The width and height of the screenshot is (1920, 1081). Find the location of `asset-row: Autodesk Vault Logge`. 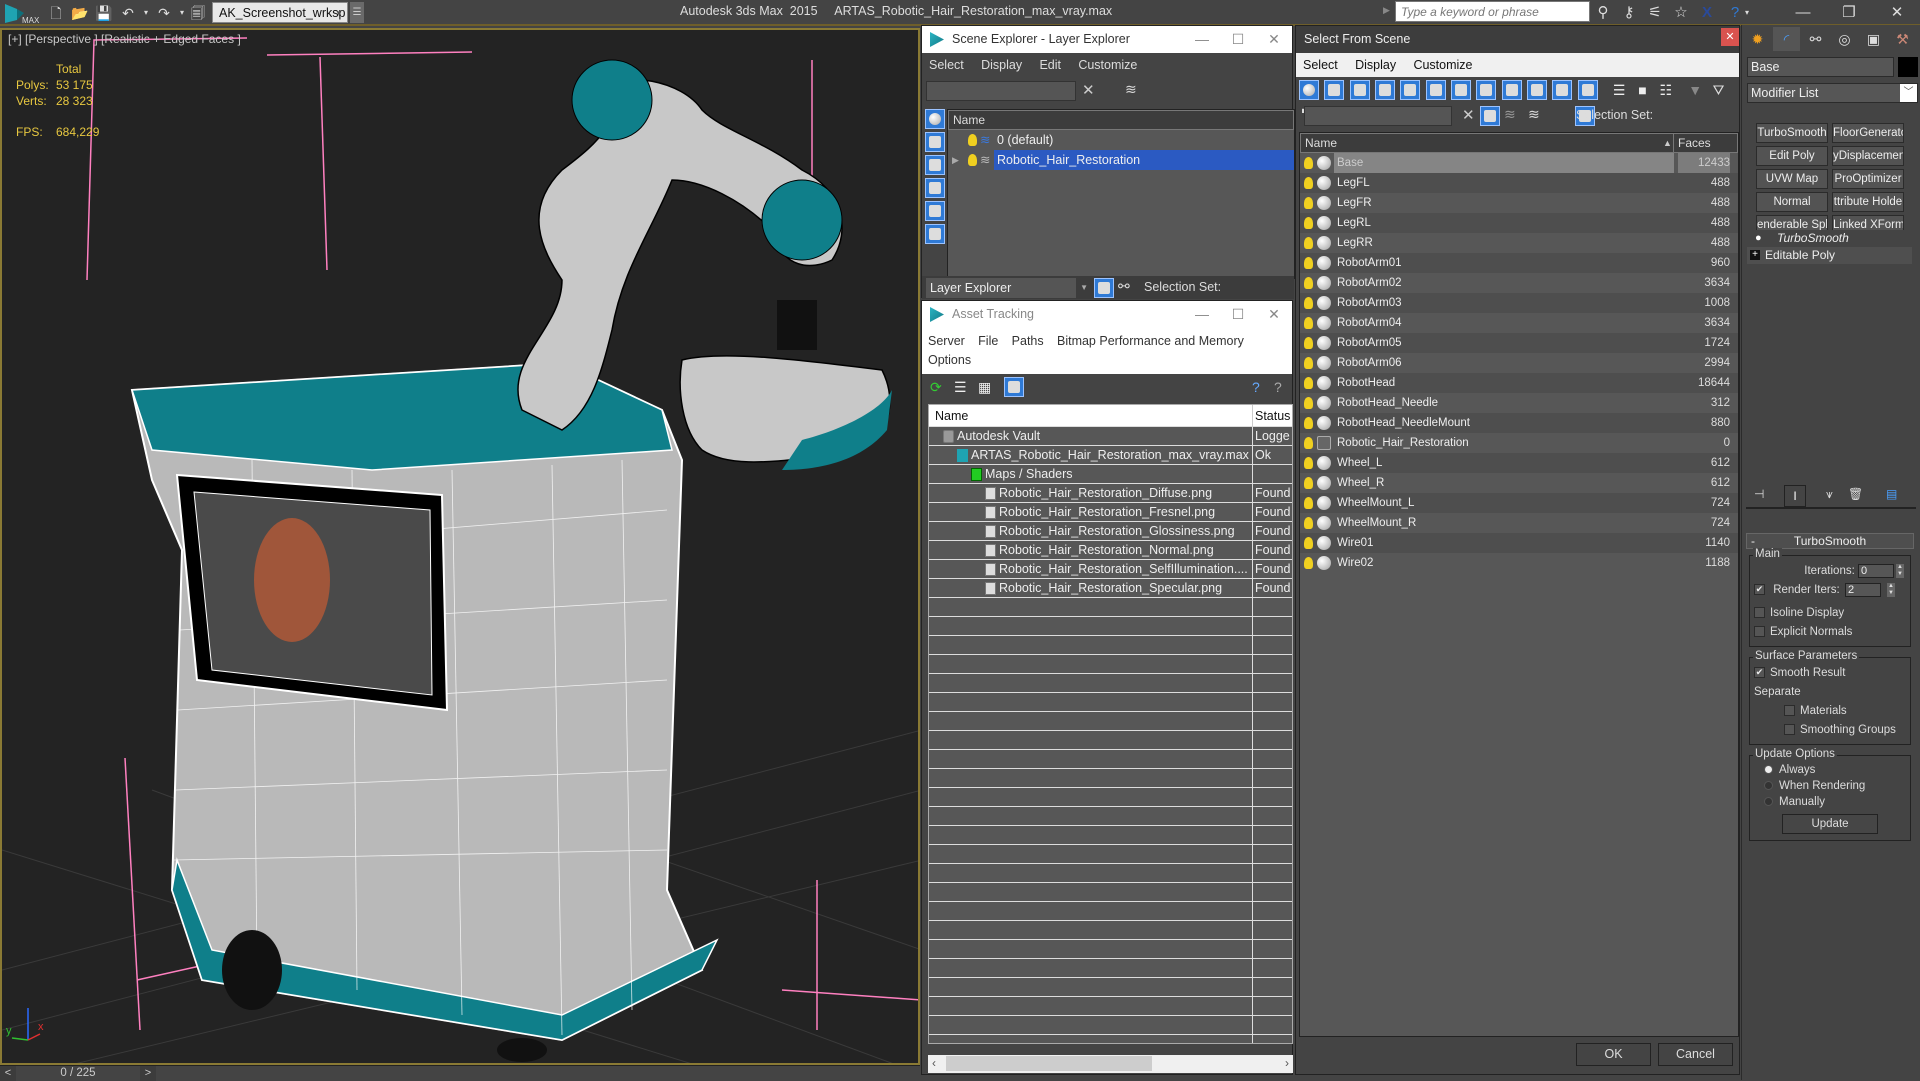

asset-row: Autodesk Vault Logge is located at coordinates (1110, 436).